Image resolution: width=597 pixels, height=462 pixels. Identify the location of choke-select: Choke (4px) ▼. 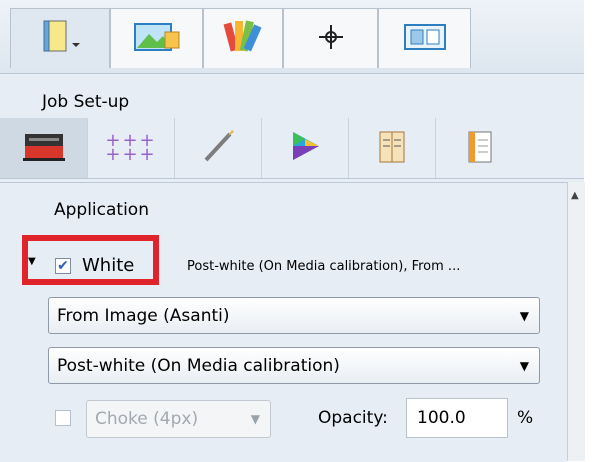
(178, 419).